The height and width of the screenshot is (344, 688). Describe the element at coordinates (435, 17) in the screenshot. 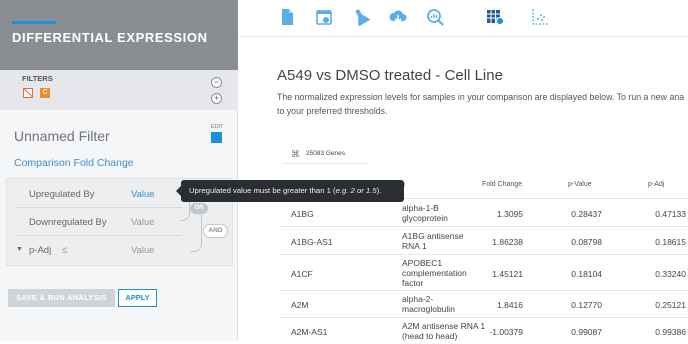

I see `chart-search-icon` at that location.